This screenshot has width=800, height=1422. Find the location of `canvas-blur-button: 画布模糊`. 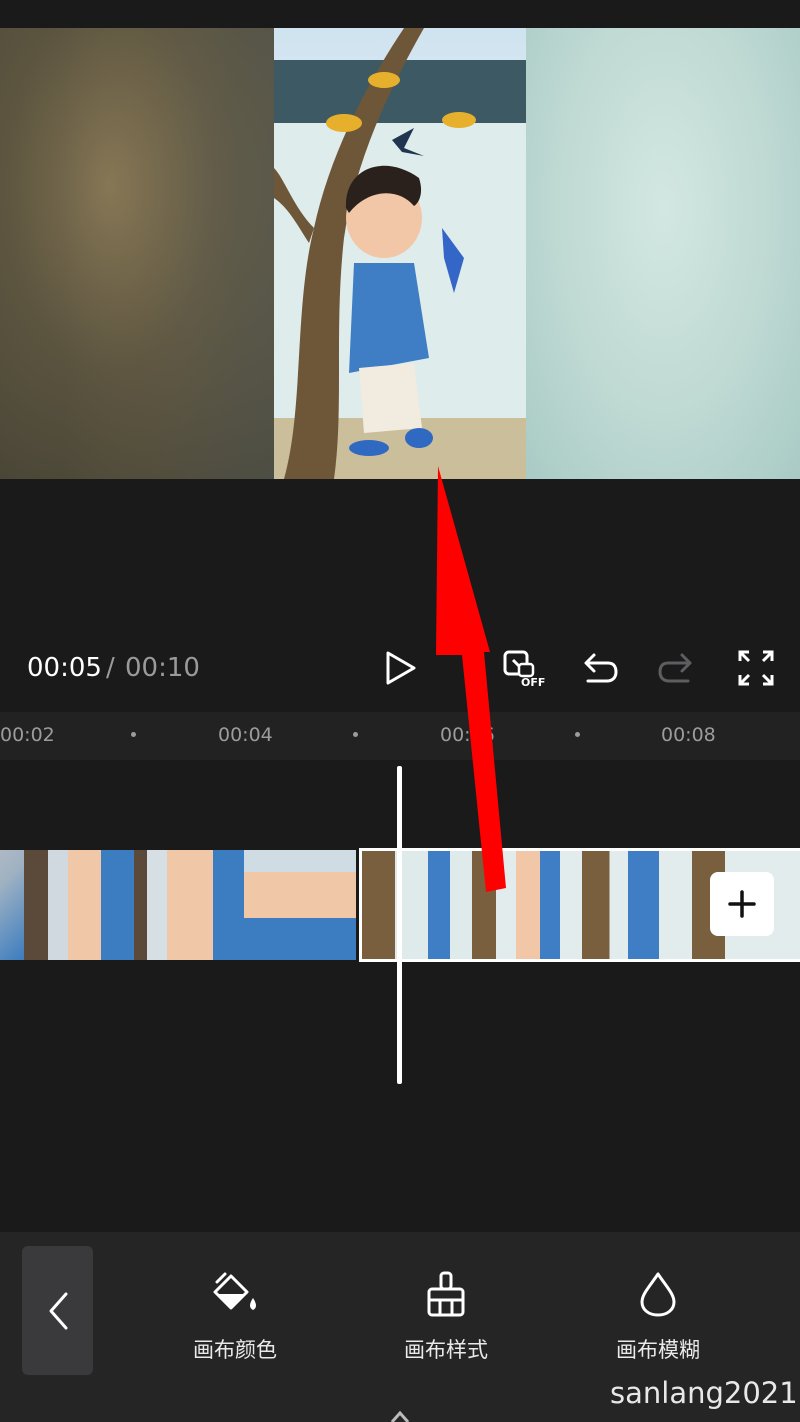

canvas-blur-button: 画布模糊 is located at coordinates (658, 1317).